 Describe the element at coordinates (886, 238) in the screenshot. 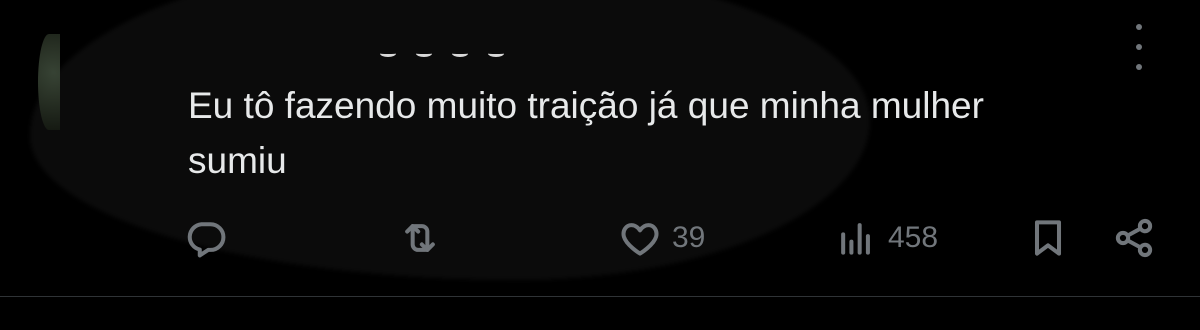

I see `views-button: 458` at that location.